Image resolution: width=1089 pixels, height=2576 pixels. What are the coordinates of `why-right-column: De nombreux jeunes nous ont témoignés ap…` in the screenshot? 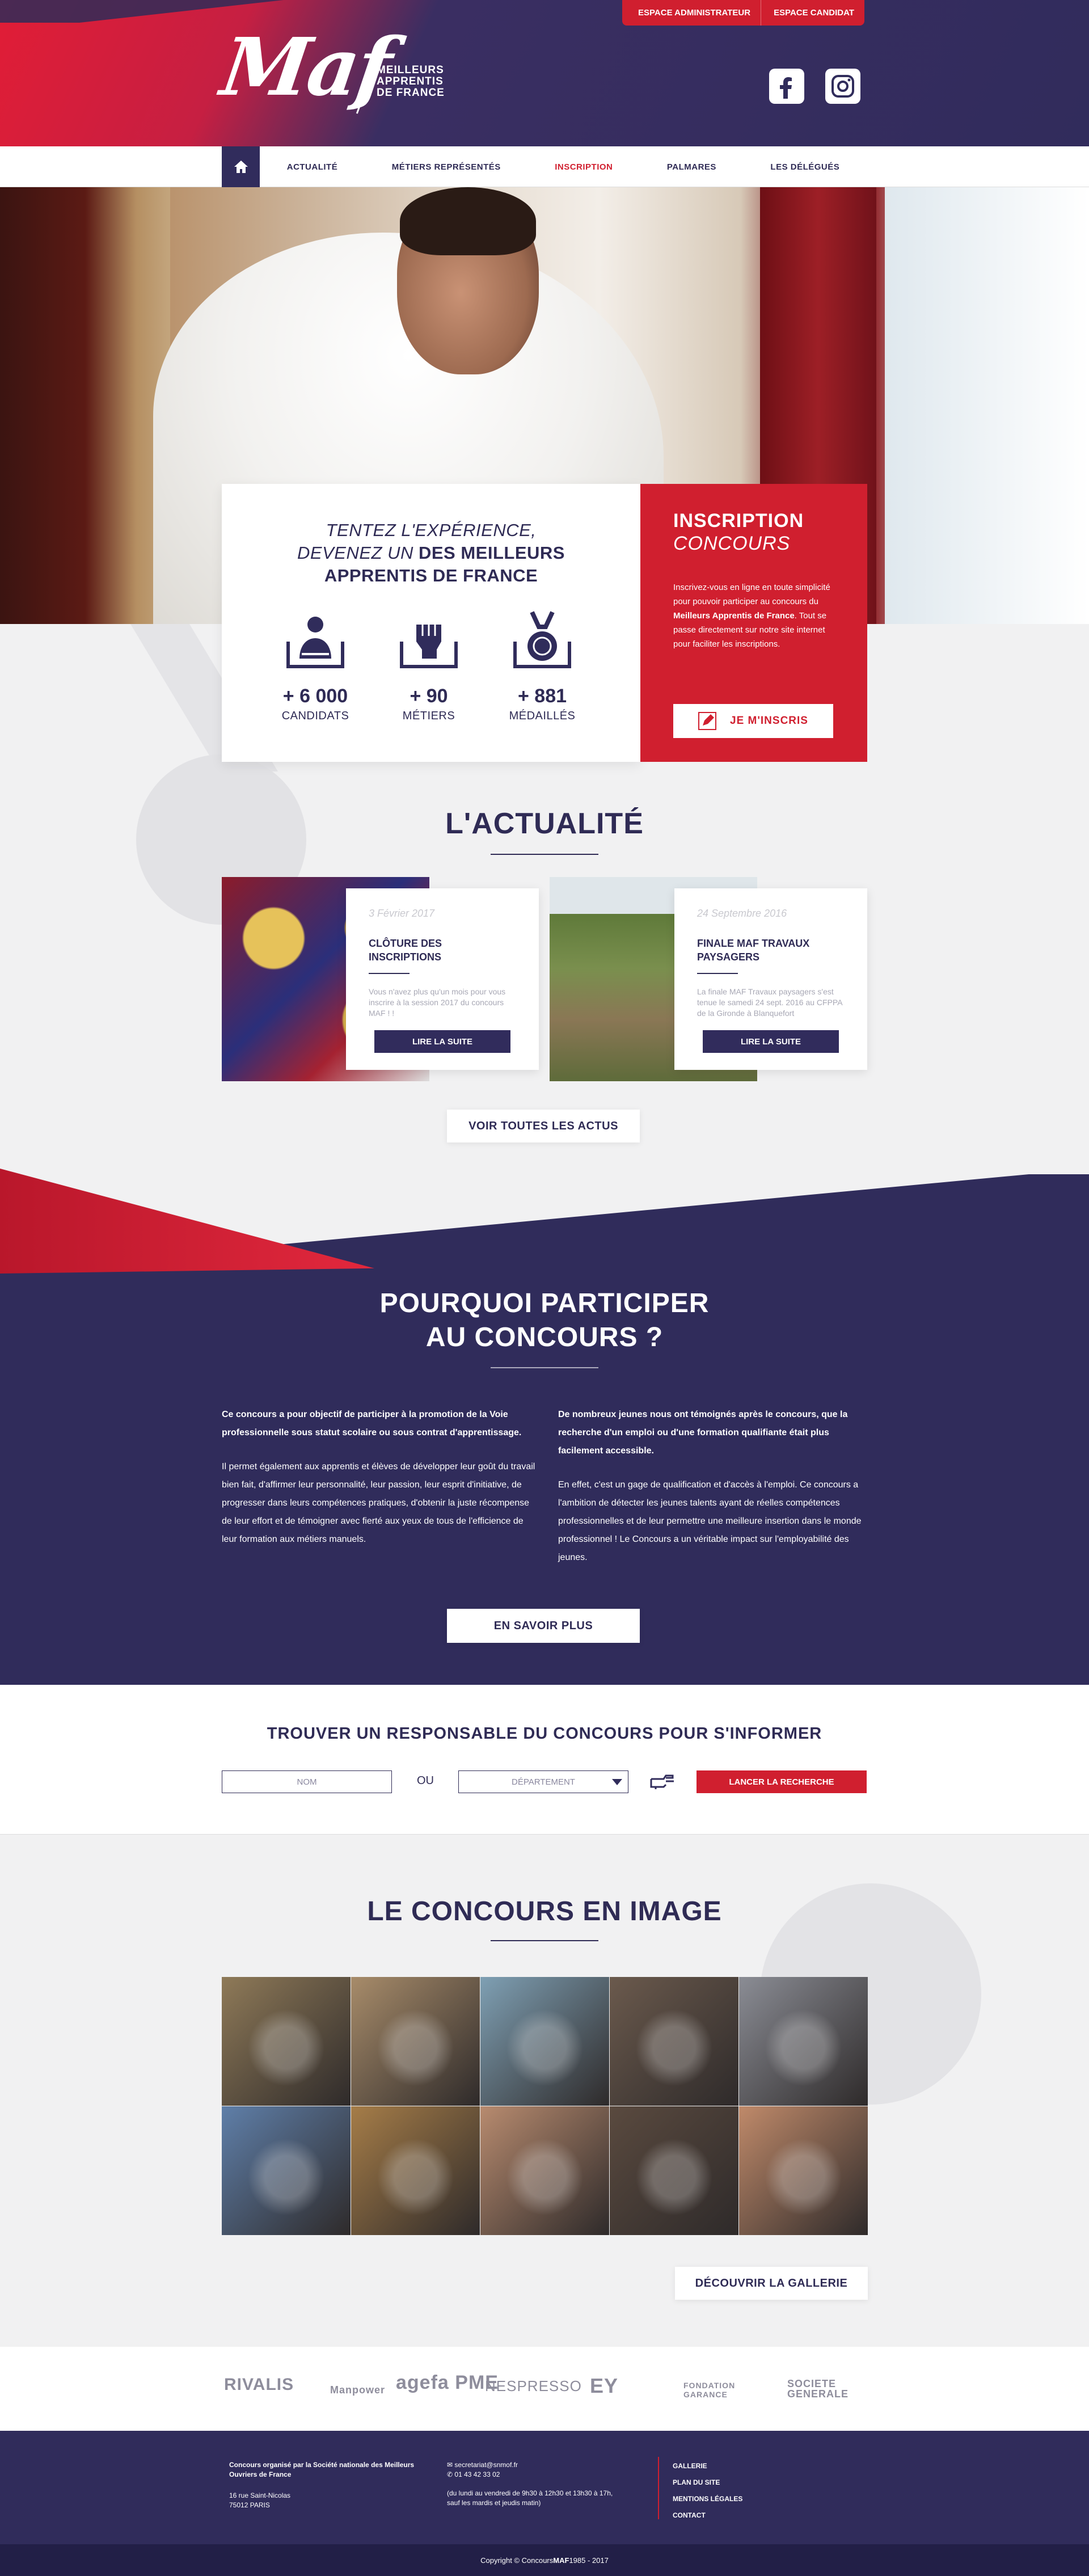 It's located at (717, 1486).